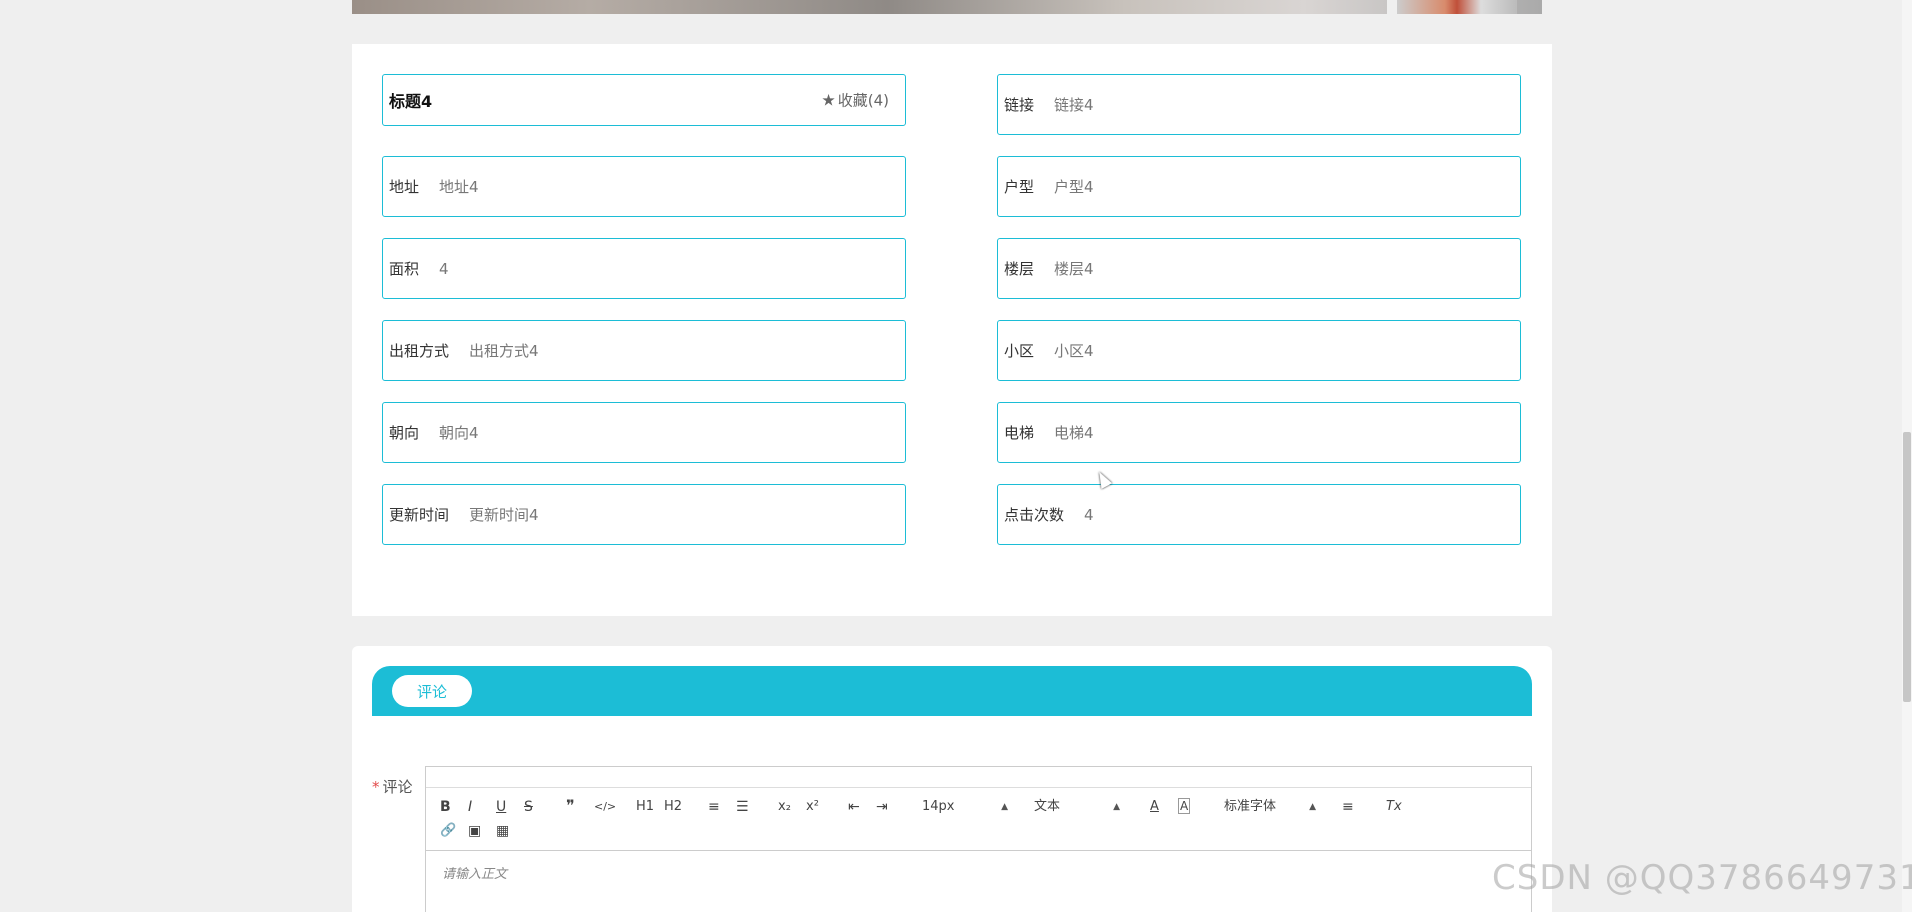  What do you see at coordinates (812, 807) in the screenshot?
I see `superscript-button: x²` at bounding box center [812, 807].